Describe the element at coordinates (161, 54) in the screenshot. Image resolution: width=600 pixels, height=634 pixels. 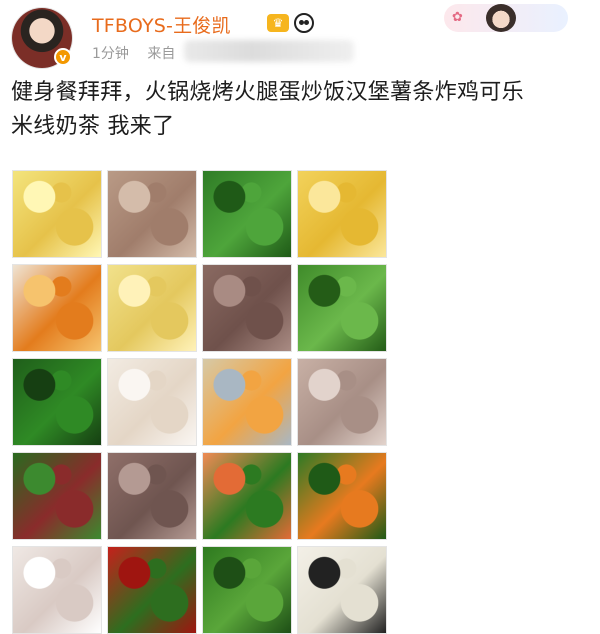
I see `post-source-prefix: 来自` at that location.